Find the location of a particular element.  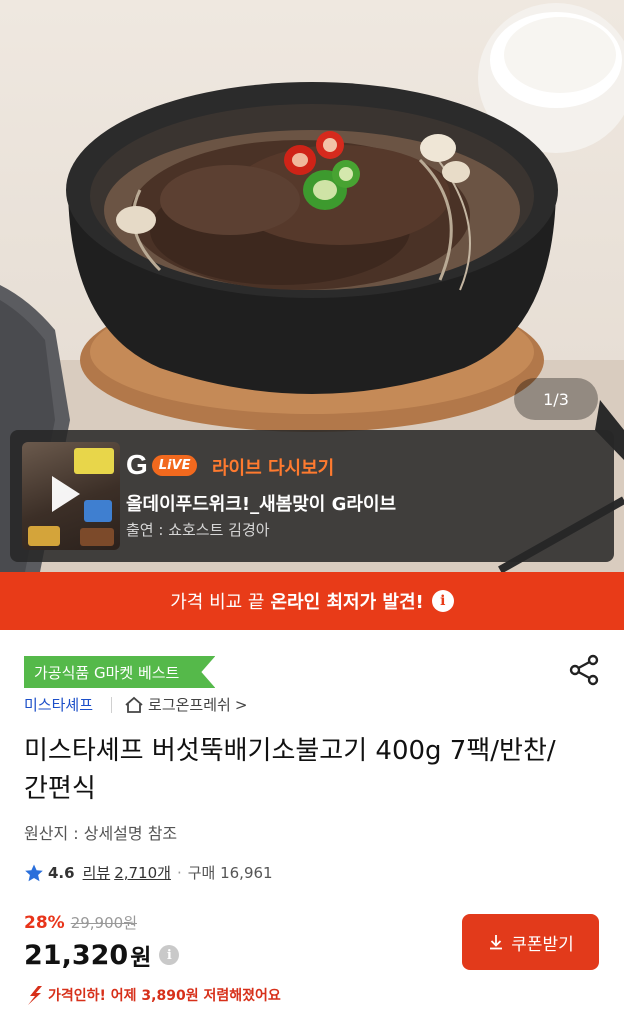

discount-row: 28% 29,900원 is located at coordinates (80, 922).